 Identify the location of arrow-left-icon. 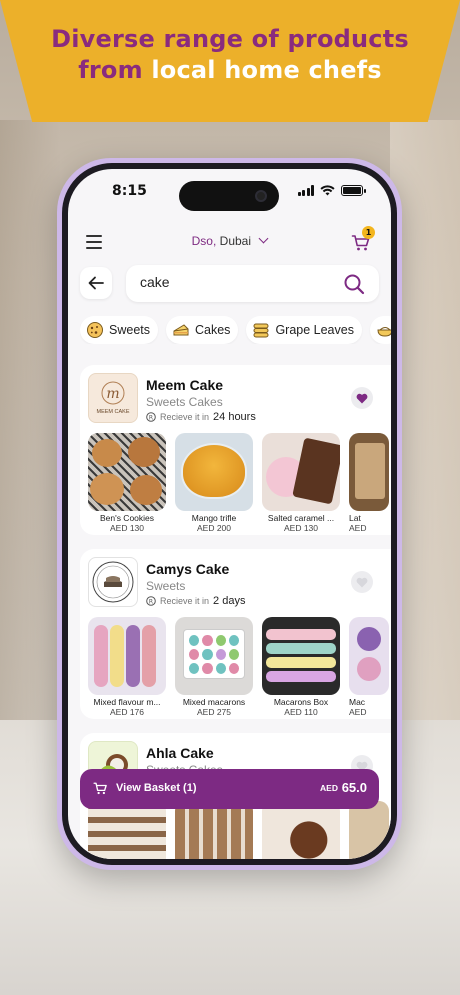
(96, 283).